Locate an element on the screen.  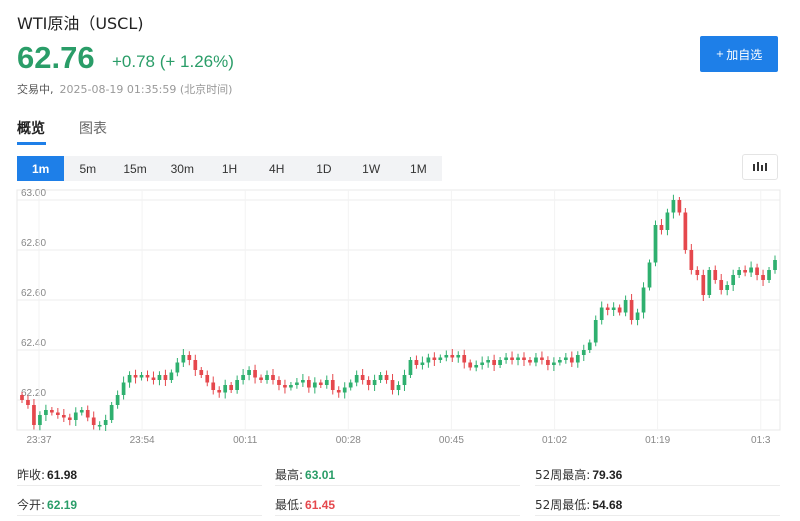
x-tick-label: 00:45 is located at coordinates (451, 440).